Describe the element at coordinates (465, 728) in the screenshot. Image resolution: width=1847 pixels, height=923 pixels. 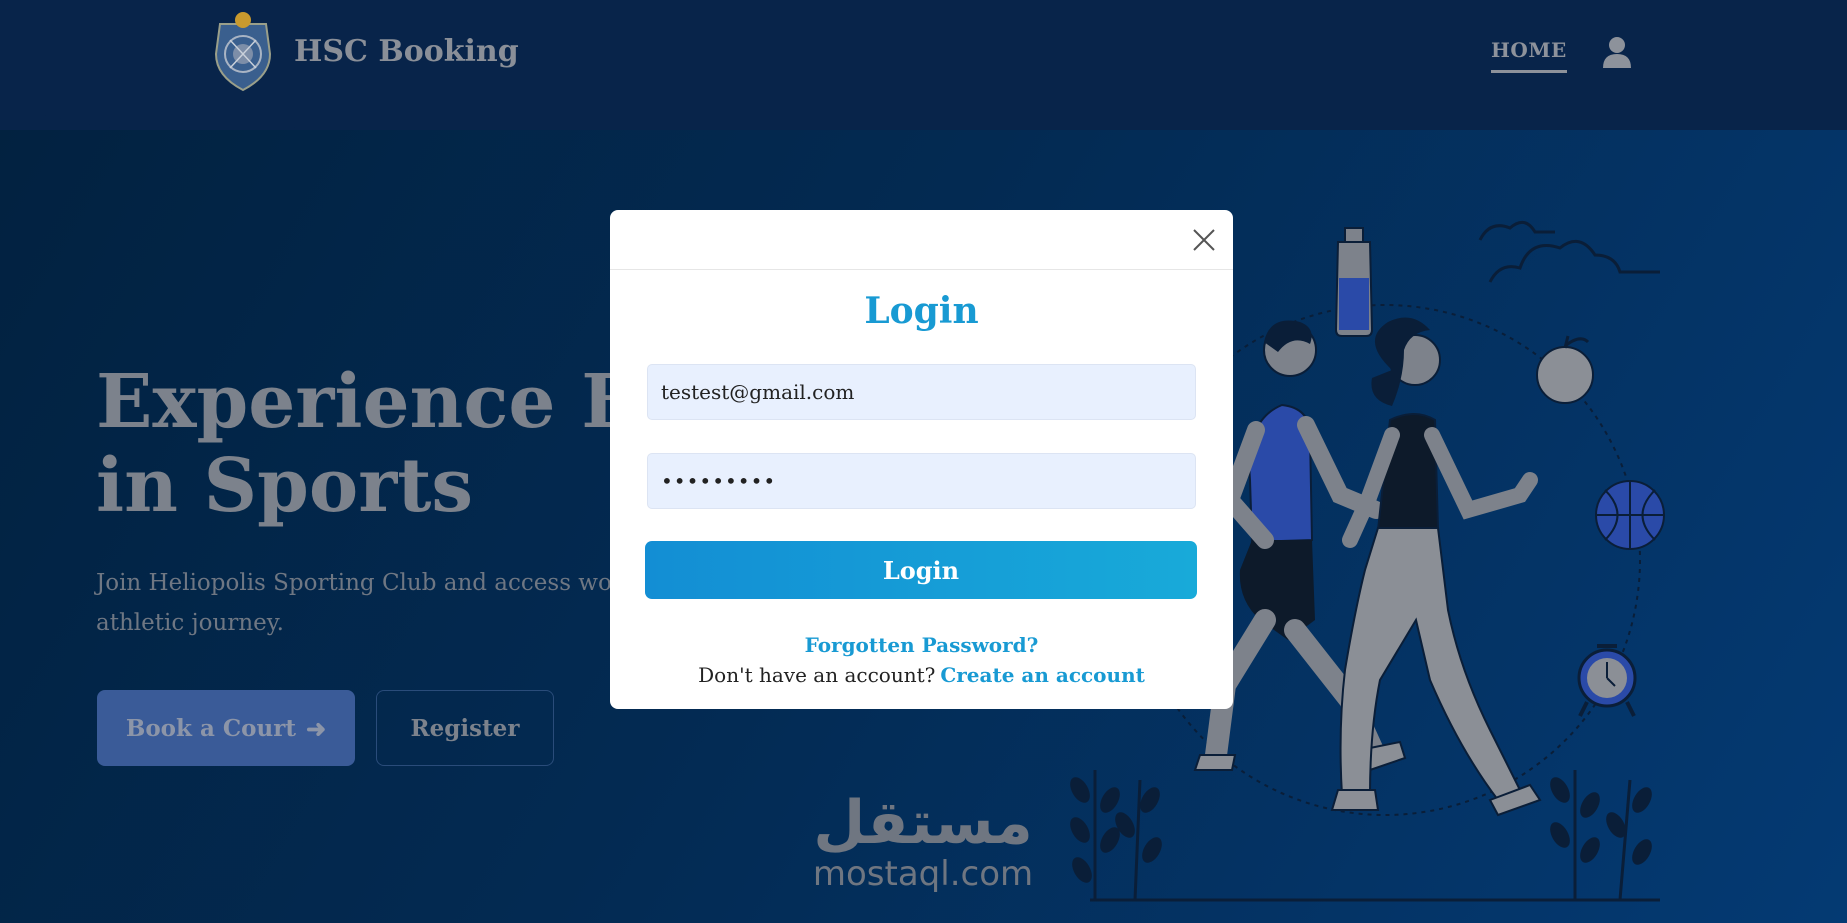
I see `register-button: Register` at that location.